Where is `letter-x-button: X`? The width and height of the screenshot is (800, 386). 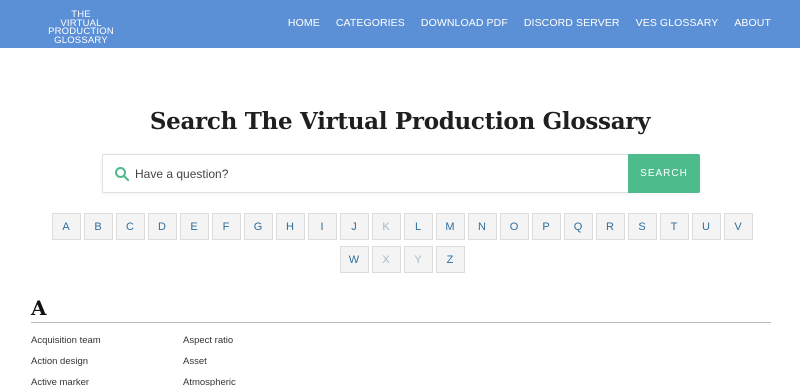
letter-x-button: X is located at coordinates (386, 259).